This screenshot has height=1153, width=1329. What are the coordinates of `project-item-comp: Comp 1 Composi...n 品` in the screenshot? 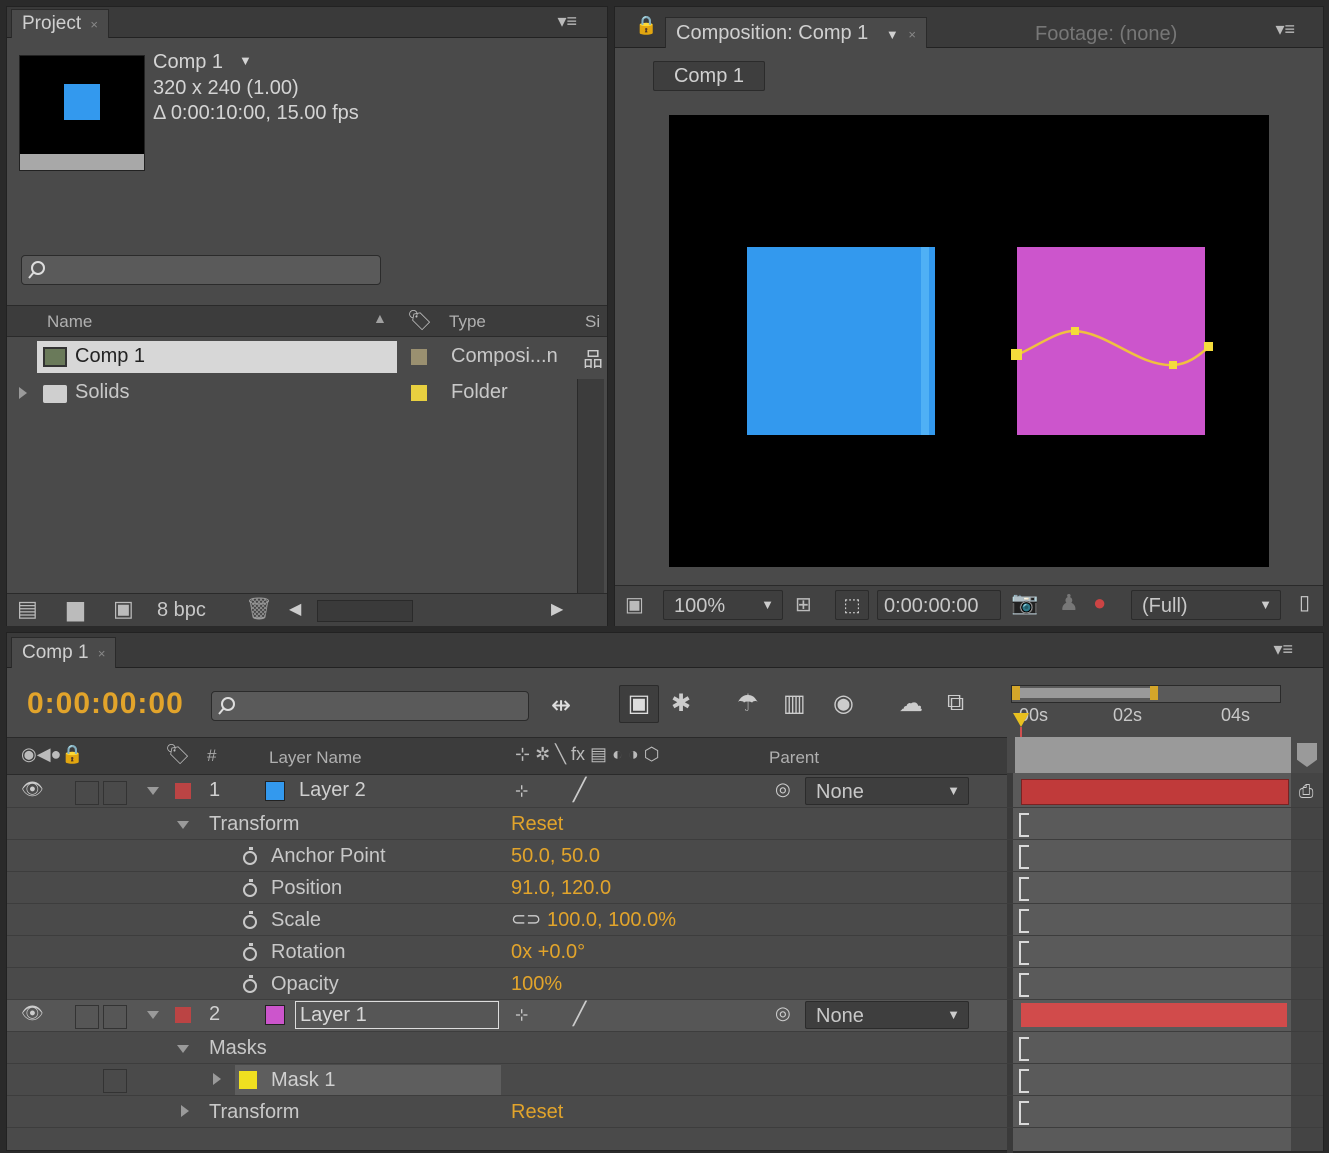 It's located at (305, 357).